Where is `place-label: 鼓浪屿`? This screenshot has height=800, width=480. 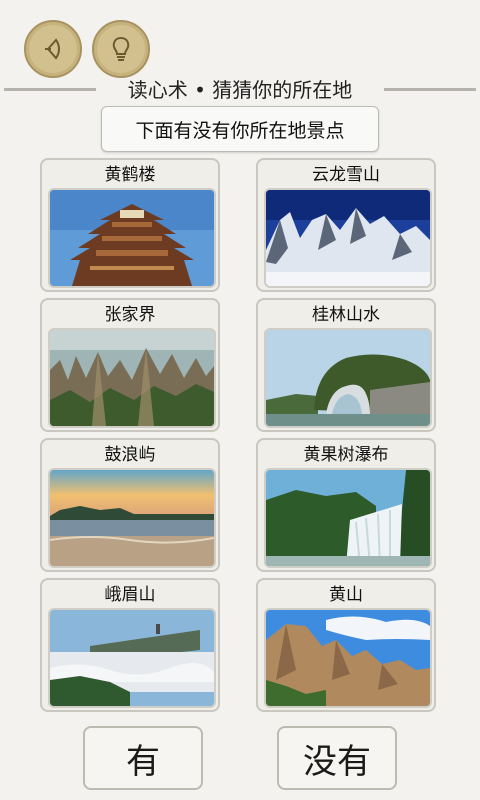 place-label: 鼓浪屿 is located at coordinates (130, 455).